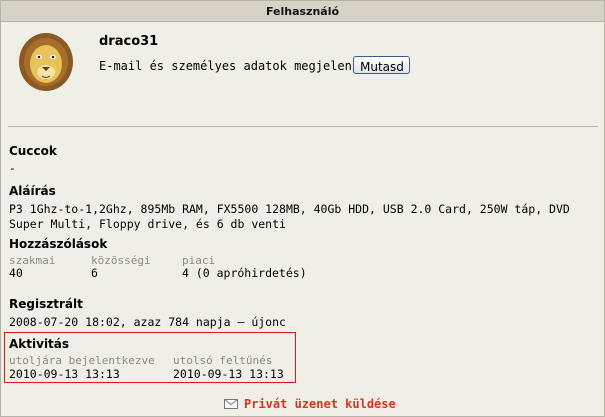  What do you see at coordinates (94, 273) in the screenshot?
I see `posts-value-kozossegi: 6` at bounding box center [94, 273].